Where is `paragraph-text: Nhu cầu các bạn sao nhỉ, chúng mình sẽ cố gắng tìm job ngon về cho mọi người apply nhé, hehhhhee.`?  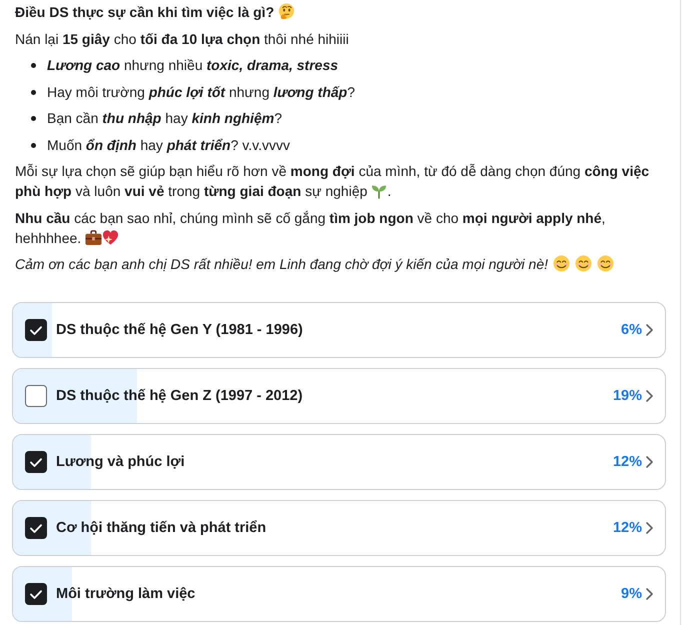 paragraph-text: Nhu cầu các bạn sao nhỉ, chúng mình sẽ cố gắng tìm job ngon về cho mọi người apply nhé, hehhhhee. is located at coordinates (310, 228).